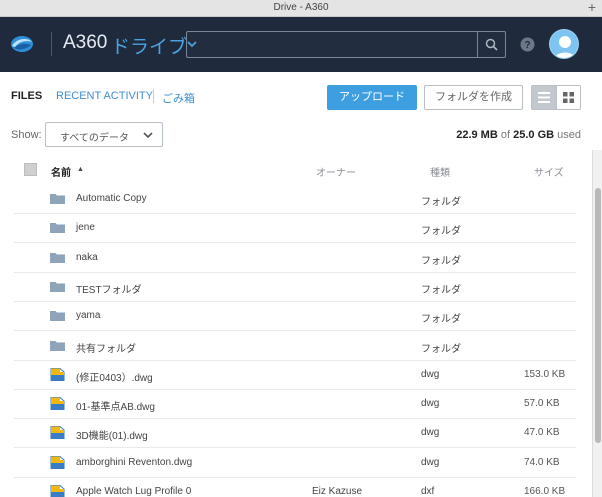  Describe the element at coordinates (296, 405) in the screenshot. I see `table-row: 01-基準点AB.dwg dwg 57.0 KB` at that location.